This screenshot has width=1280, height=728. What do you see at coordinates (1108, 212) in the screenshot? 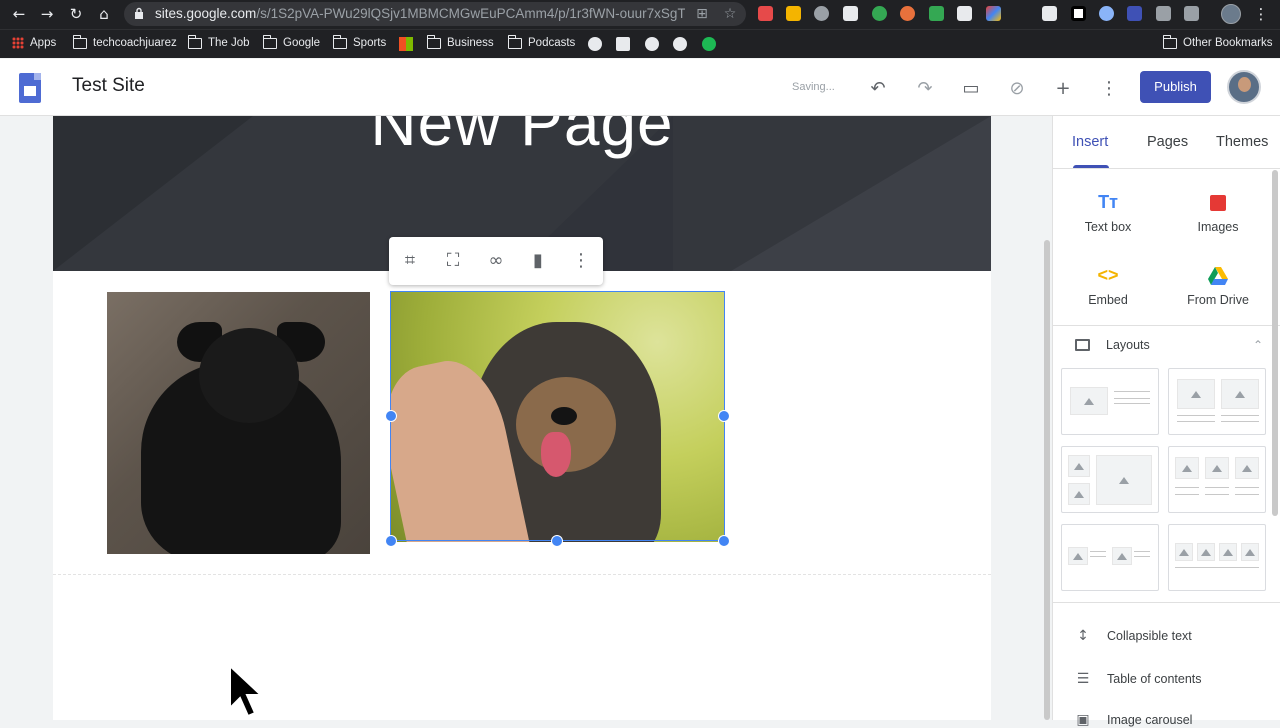
I see `insert-text-box: Tт Text box` at bounding box center [1108, 212].